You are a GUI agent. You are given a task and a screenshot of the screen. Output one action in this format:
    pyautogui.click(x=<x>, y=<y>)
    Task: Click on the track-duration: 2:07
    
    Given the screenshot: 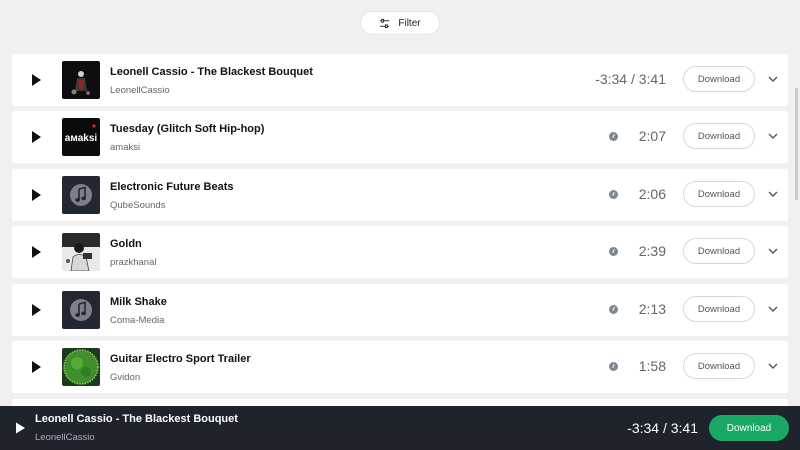 What is the action you would take?
    pyautogui.click(x=652, y=136)
    